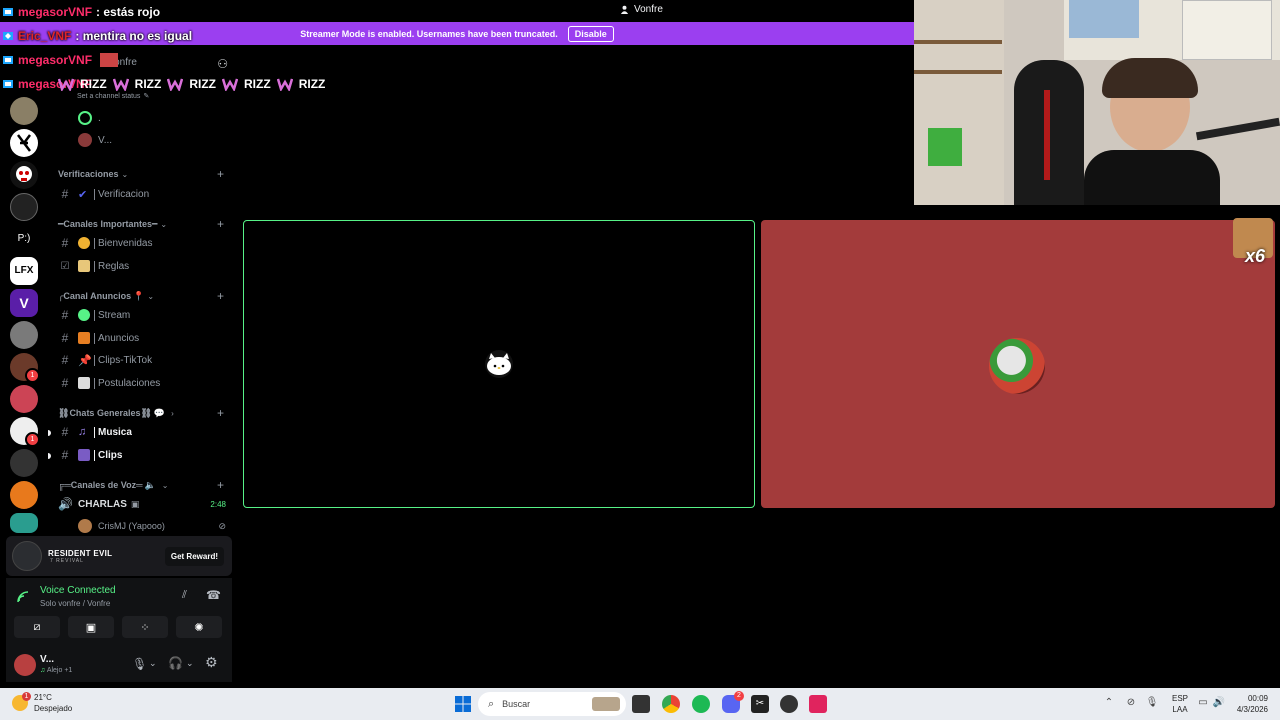 The height and width of the screenshot is (720, 1280). What do you see at coordinates (142, 315) in the screenshot?
I see `channel-stream: # Stream` at bounding box center [142, 315].